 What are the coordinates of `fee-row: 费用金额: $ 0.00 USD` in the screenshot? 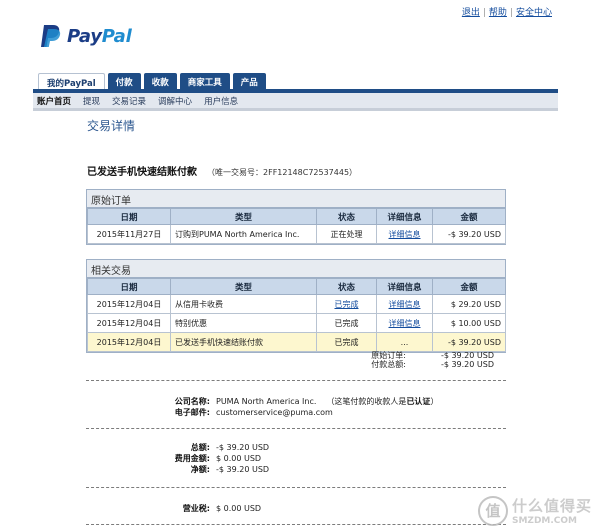 It's located at (177, 458).